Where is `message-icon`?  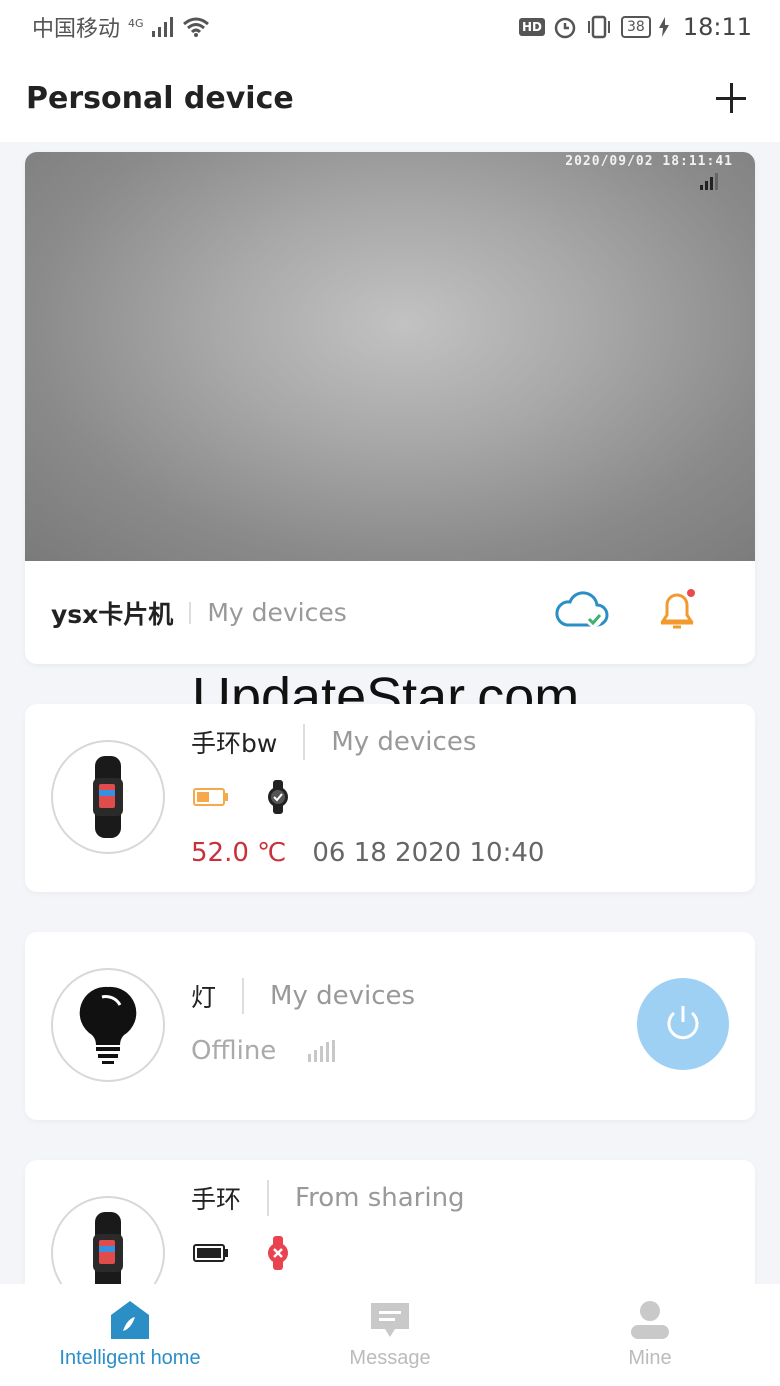
message-icon is located at coordinates (390, 1319).